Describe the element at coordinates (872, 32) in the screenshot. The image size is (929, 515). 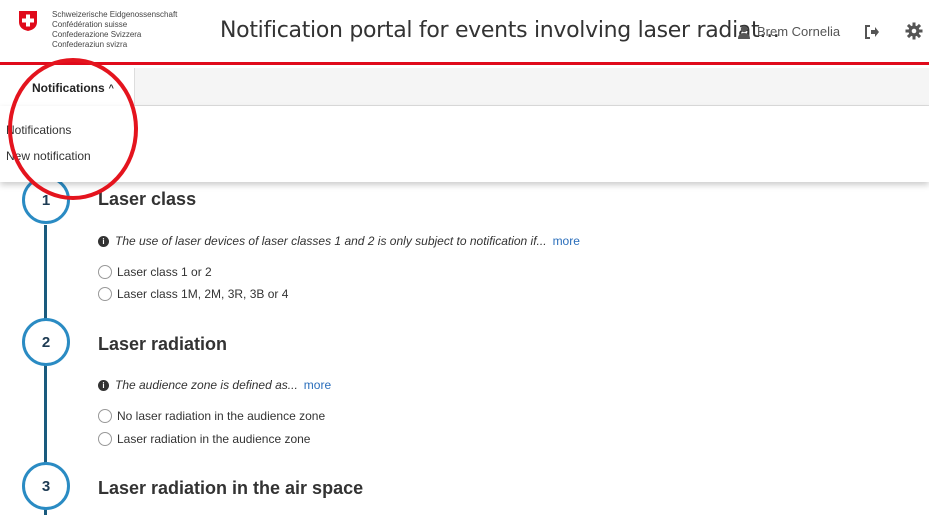
I see `logout-icon` at that location.